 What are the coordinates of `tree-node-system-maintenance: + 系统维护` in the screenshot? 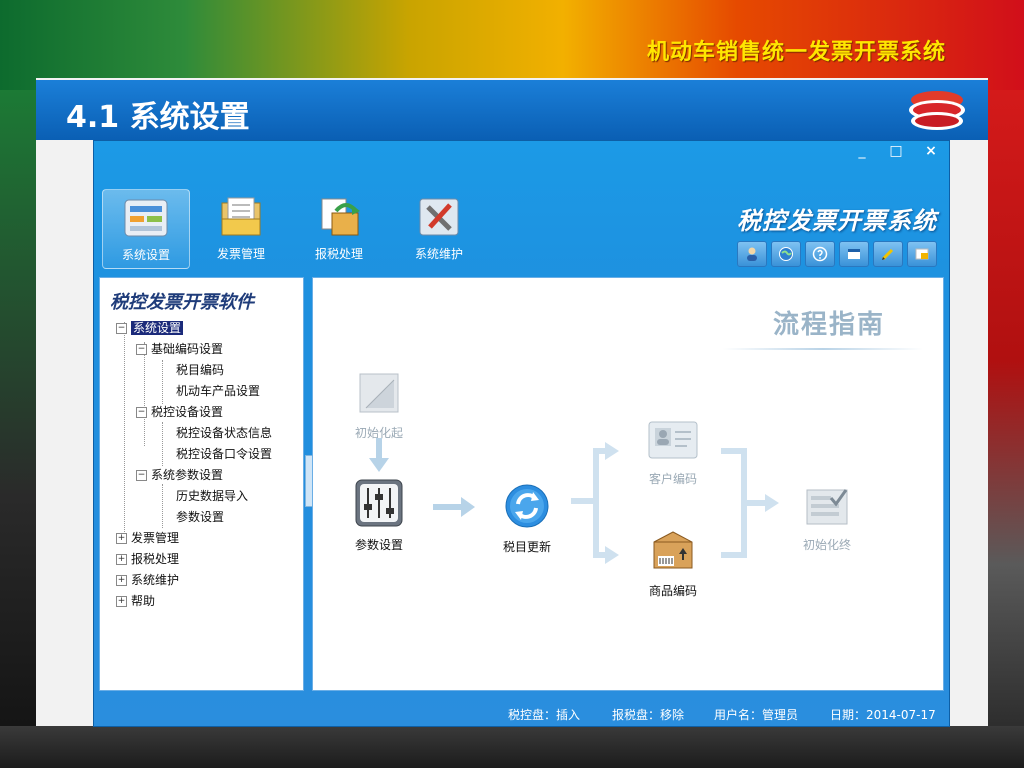 It's located at (147, 580).